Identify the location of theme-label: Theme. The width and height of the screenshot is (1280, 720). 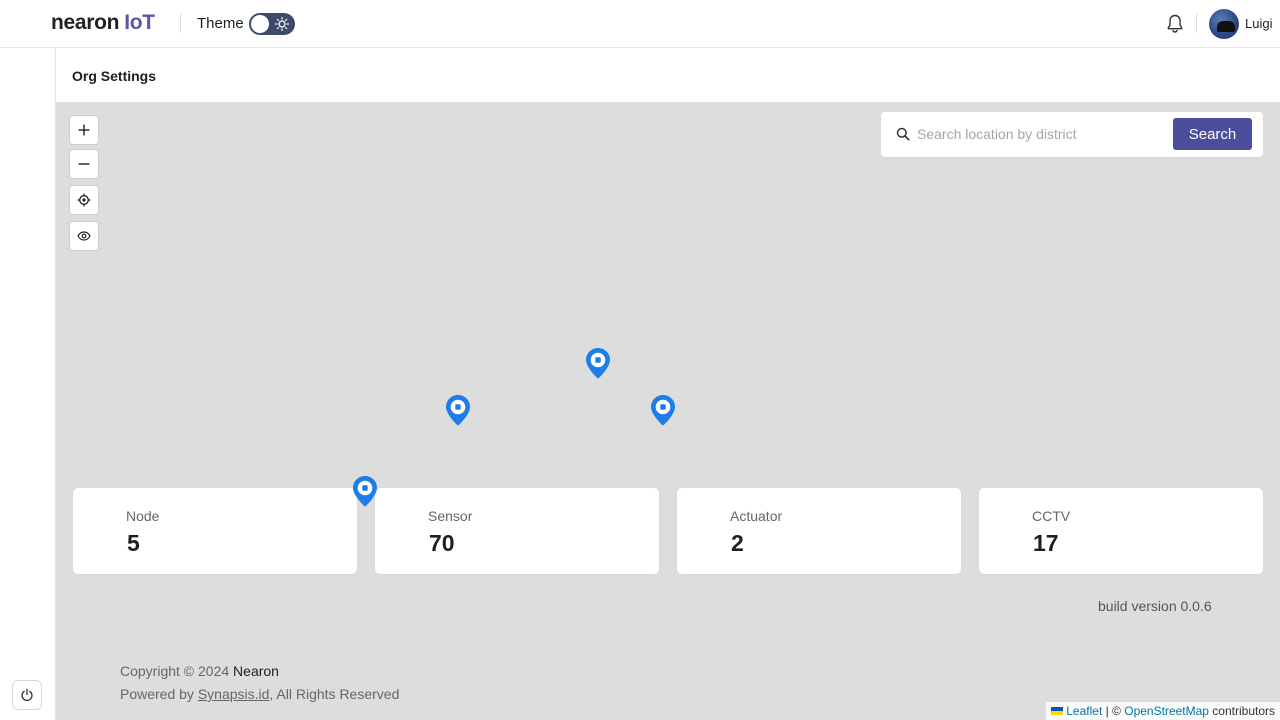
(220, 23).